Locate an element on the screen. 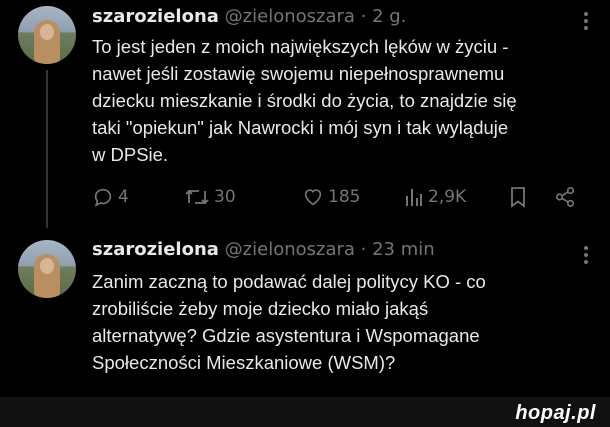  share-button is located at coordinates (565, 197).